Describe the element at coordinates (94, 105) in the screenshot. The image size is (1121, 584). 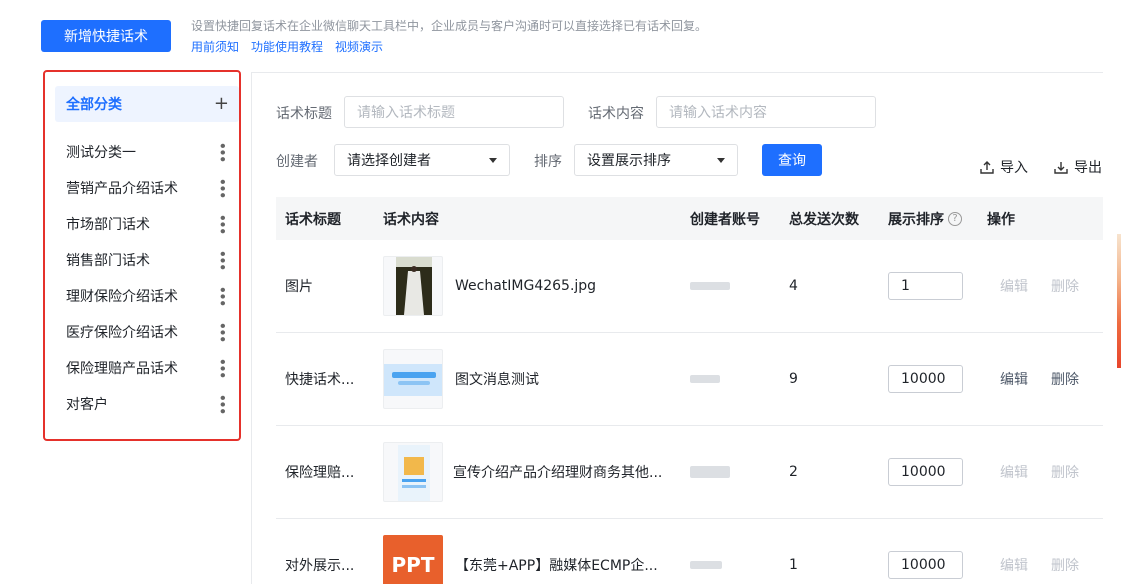
I see `sidebar-all-label: 全部分类` at that location.